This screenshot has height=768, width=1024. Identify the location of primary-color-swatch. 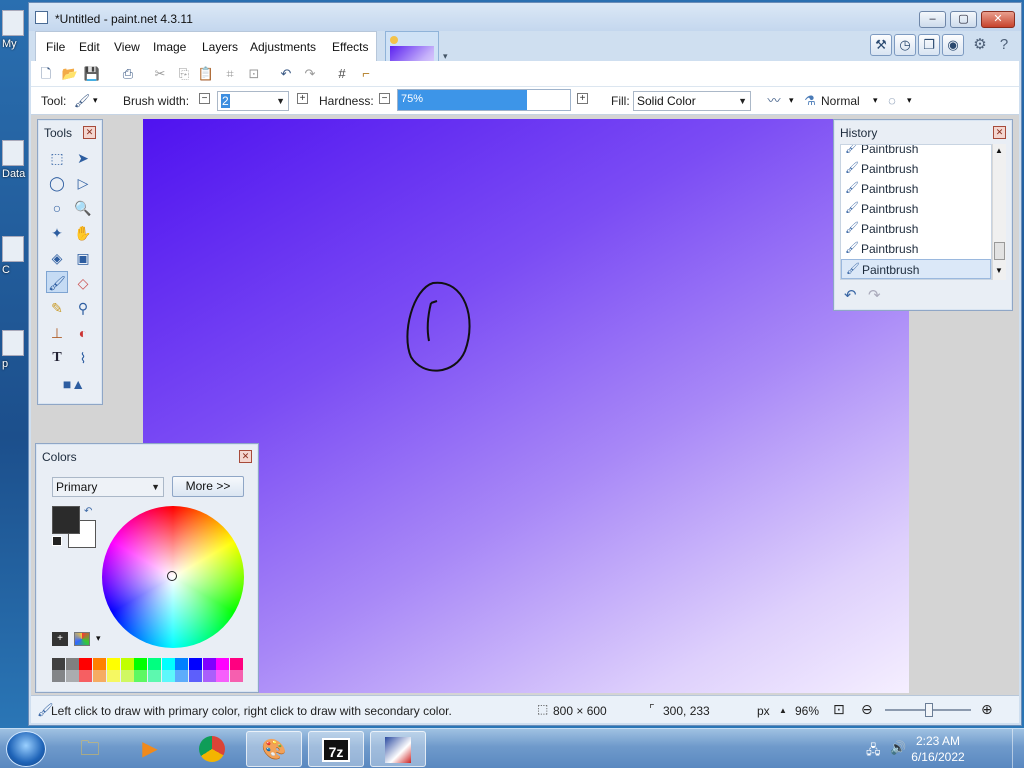
(66, 520).